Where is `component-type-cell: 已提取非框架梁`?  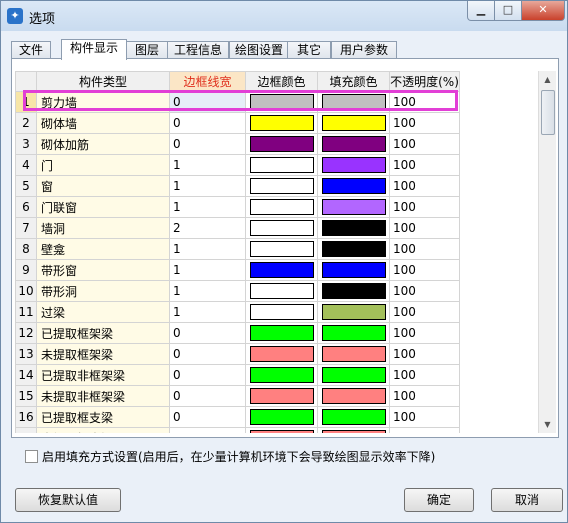 component-type-cell: 已提取非框架梁 is located at coordinates (103, 375).